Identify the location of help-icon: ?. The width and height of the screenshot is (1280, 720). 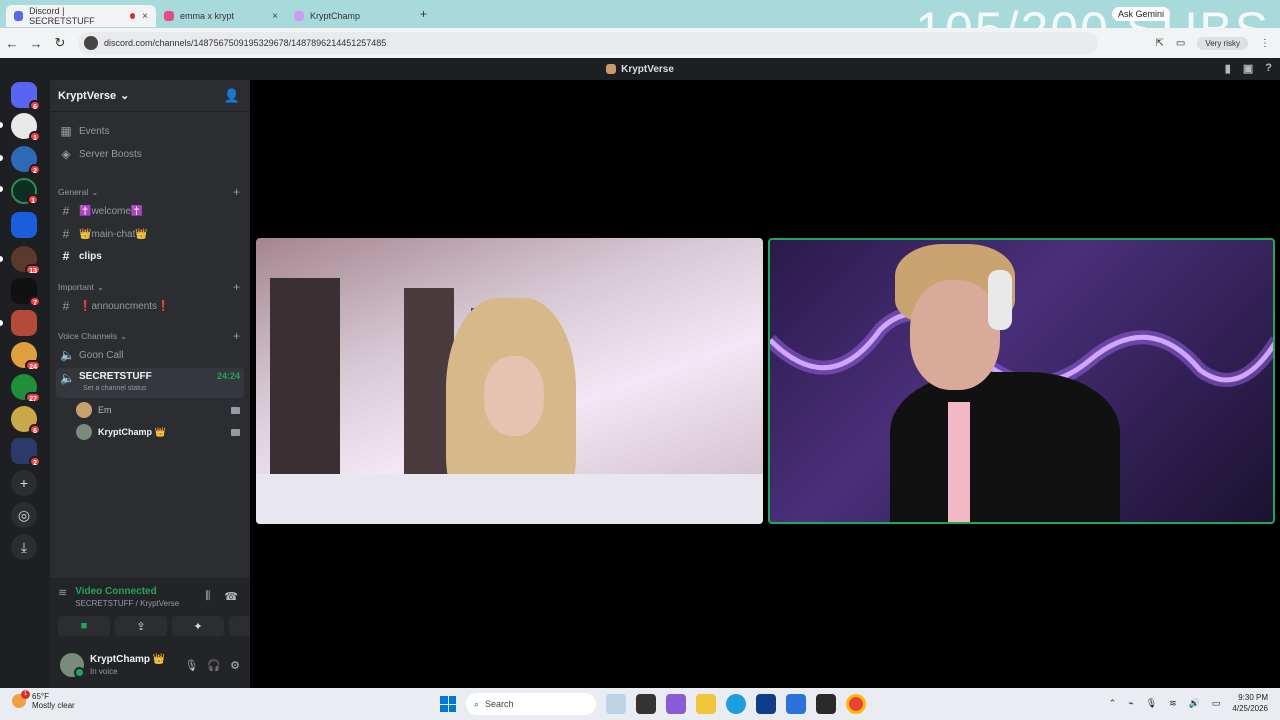
(1268, 68).